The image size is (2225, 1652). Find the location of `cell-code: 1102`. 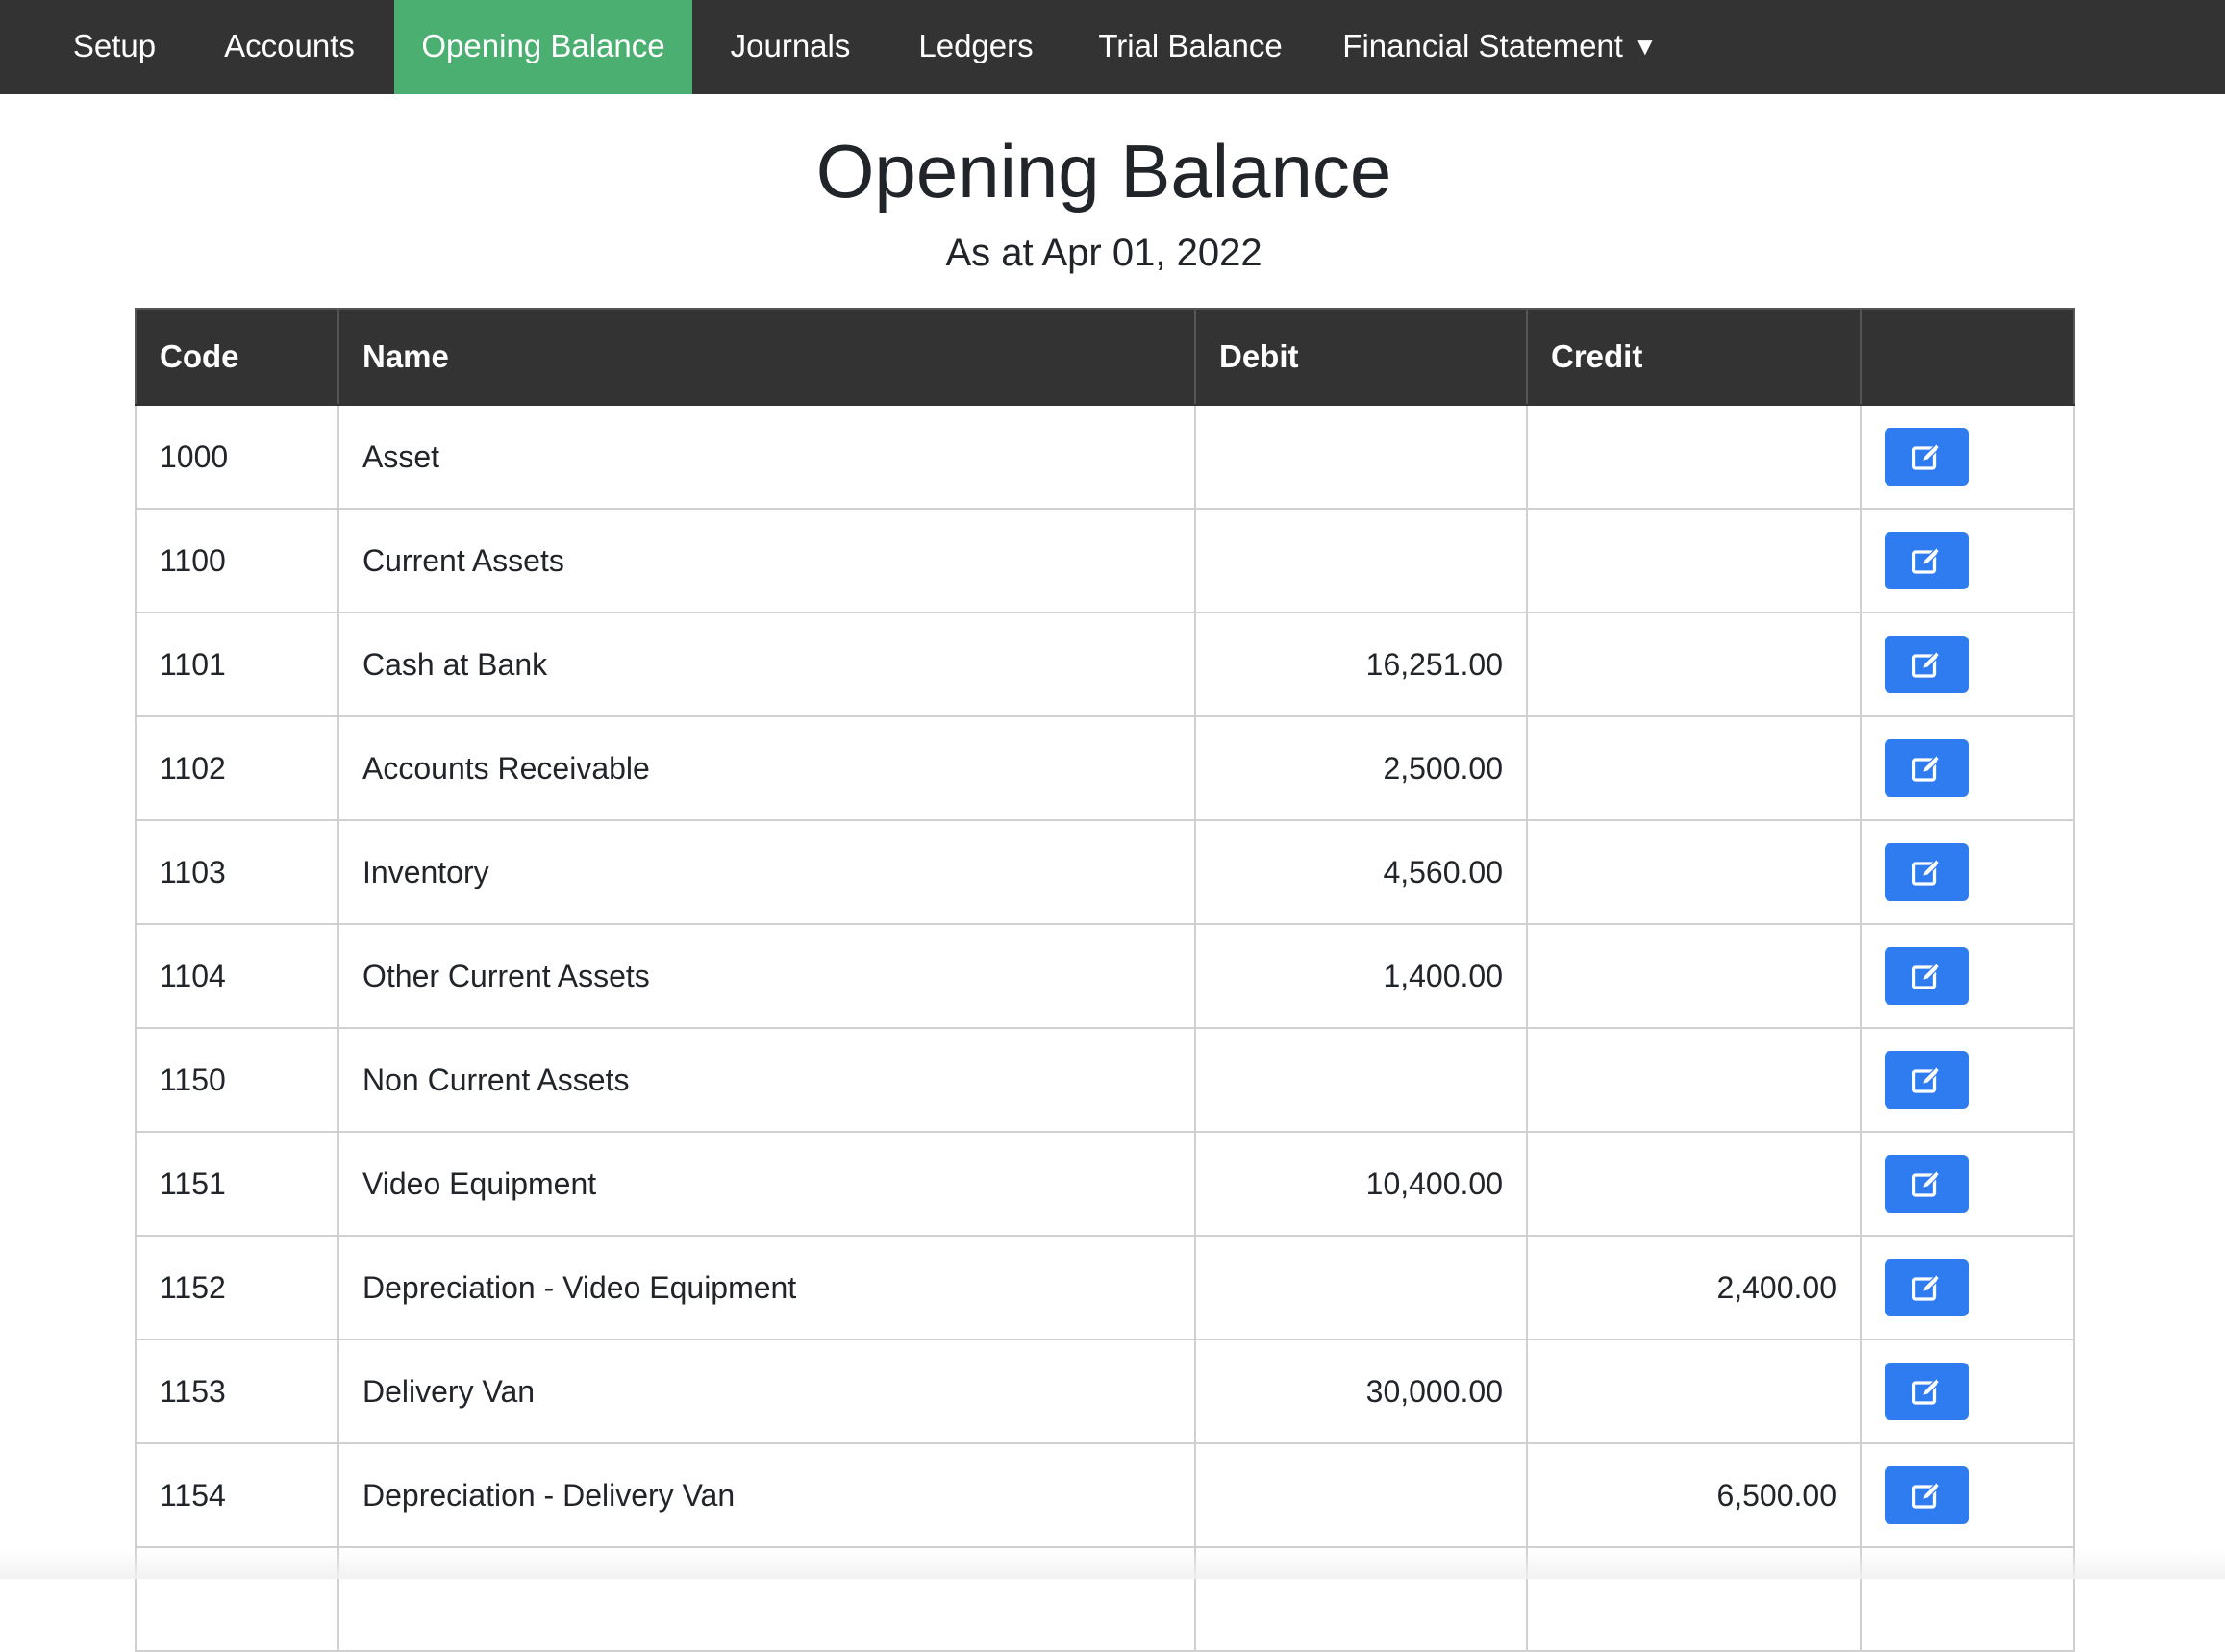

cell-code: 1102 is located at coordinates (237, 768).